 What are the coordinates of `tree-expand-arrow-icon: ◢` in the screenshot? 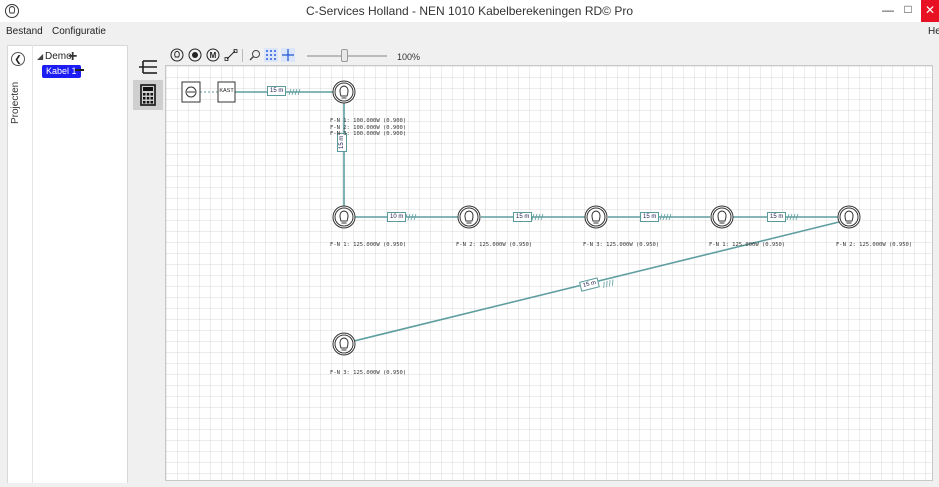 It's located at (40, 56).